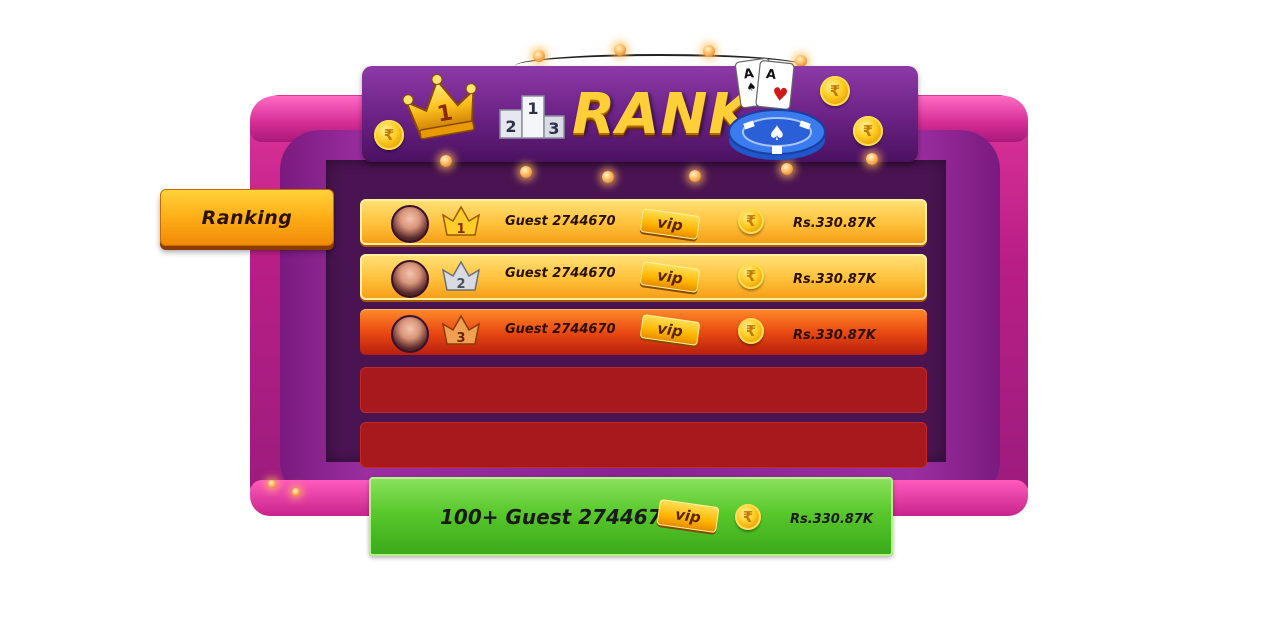  I want to click on rank-number: 2, so click(460, 284).